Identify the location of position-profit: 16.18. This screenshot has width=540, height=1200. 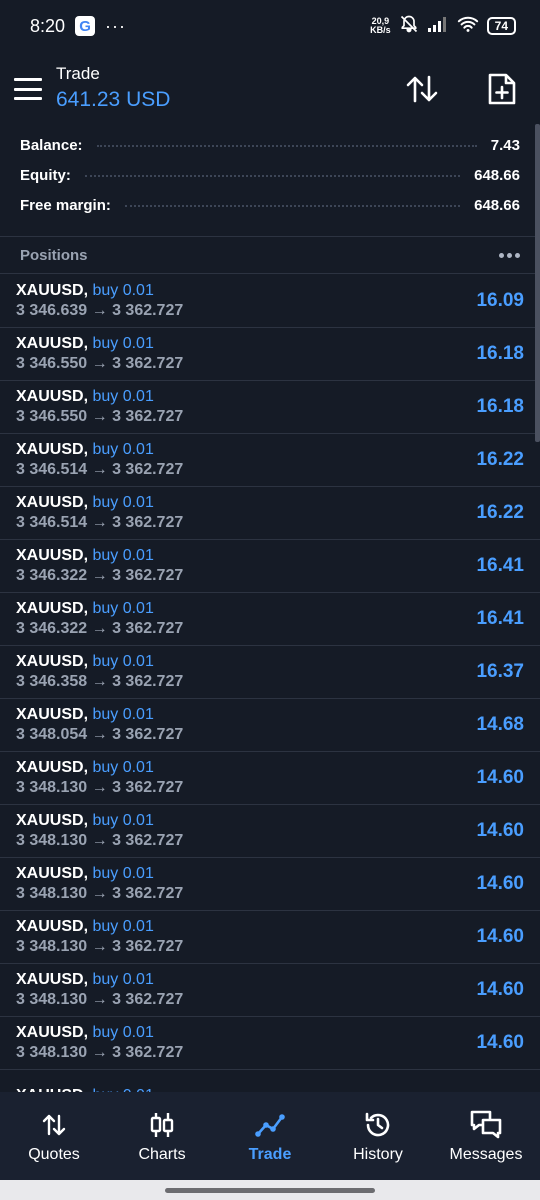
(500, 406).